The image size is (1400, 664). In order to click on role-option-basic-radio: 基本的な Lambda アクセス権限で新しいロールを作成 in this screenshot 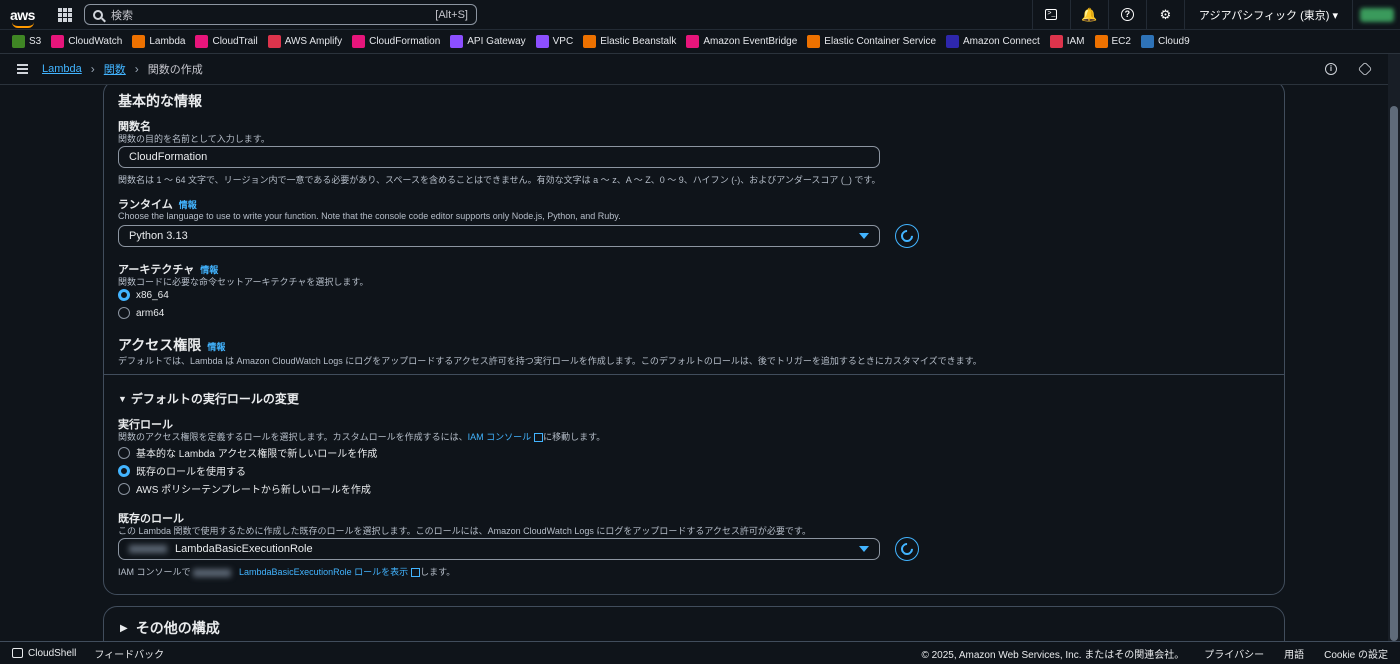, I will do `click(247, 452)`.